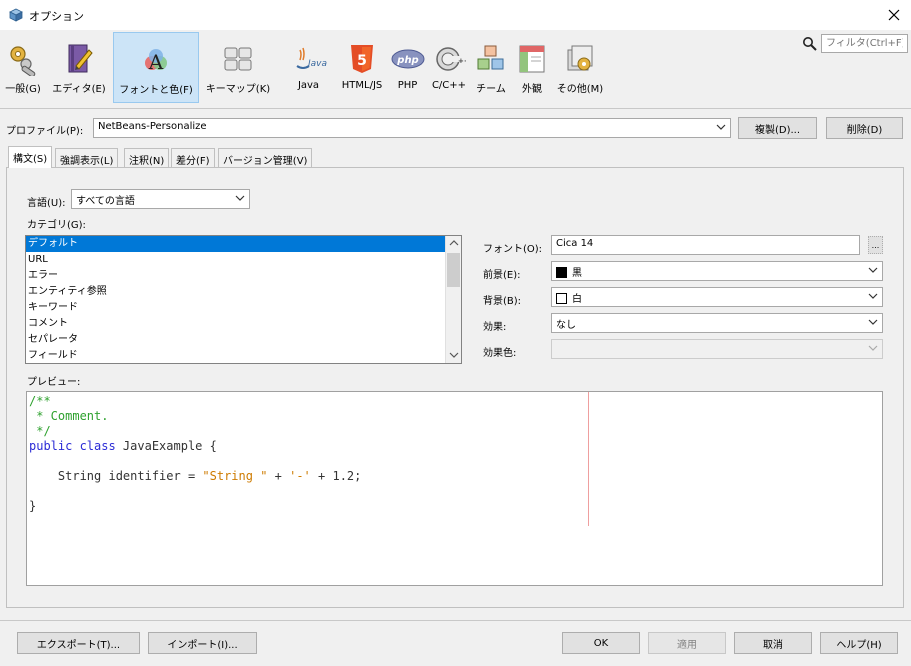  Describe the element at coordinates (580, 68) in the screenshot. I see `category-misc: その他(M)` at that location.